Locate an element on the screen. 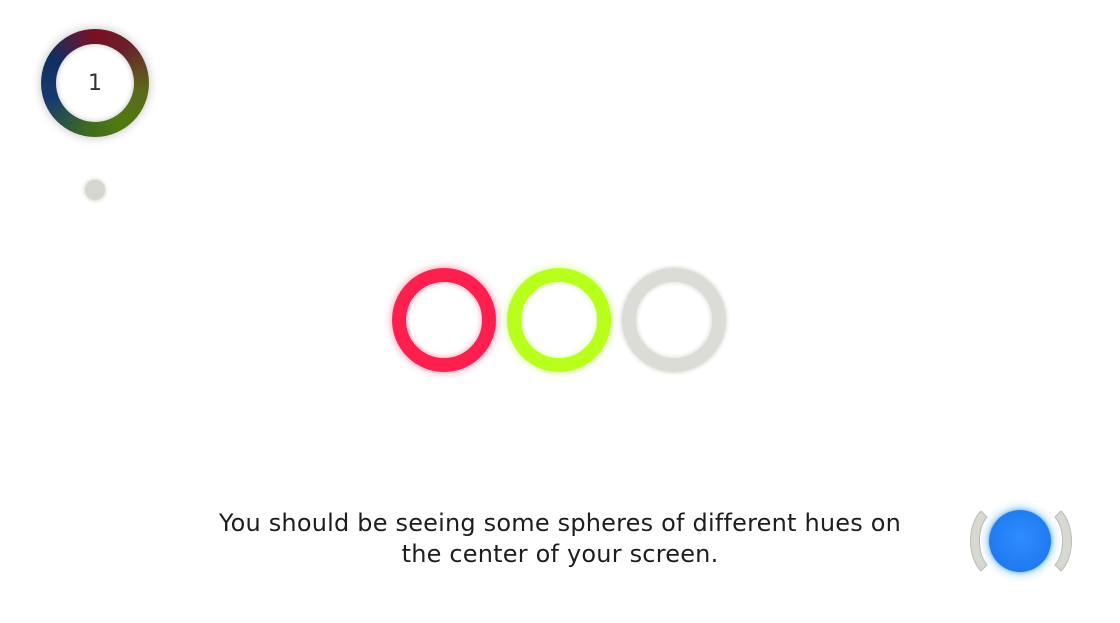 The width and height of the screenshot is (1120, 623). gray-sphere is located at coordinates (674, 320).